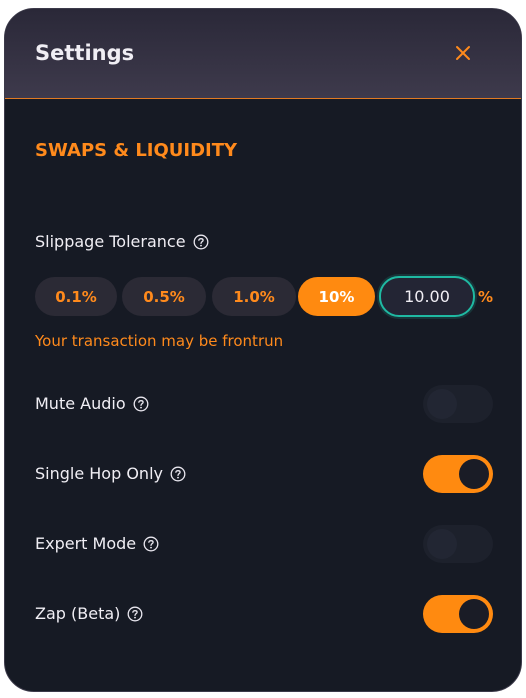 Image resolution: width=526 pixels, height=698 pixels. I want to click on section-title: SWAPS & LIQUIDITY, so click(136, 150).